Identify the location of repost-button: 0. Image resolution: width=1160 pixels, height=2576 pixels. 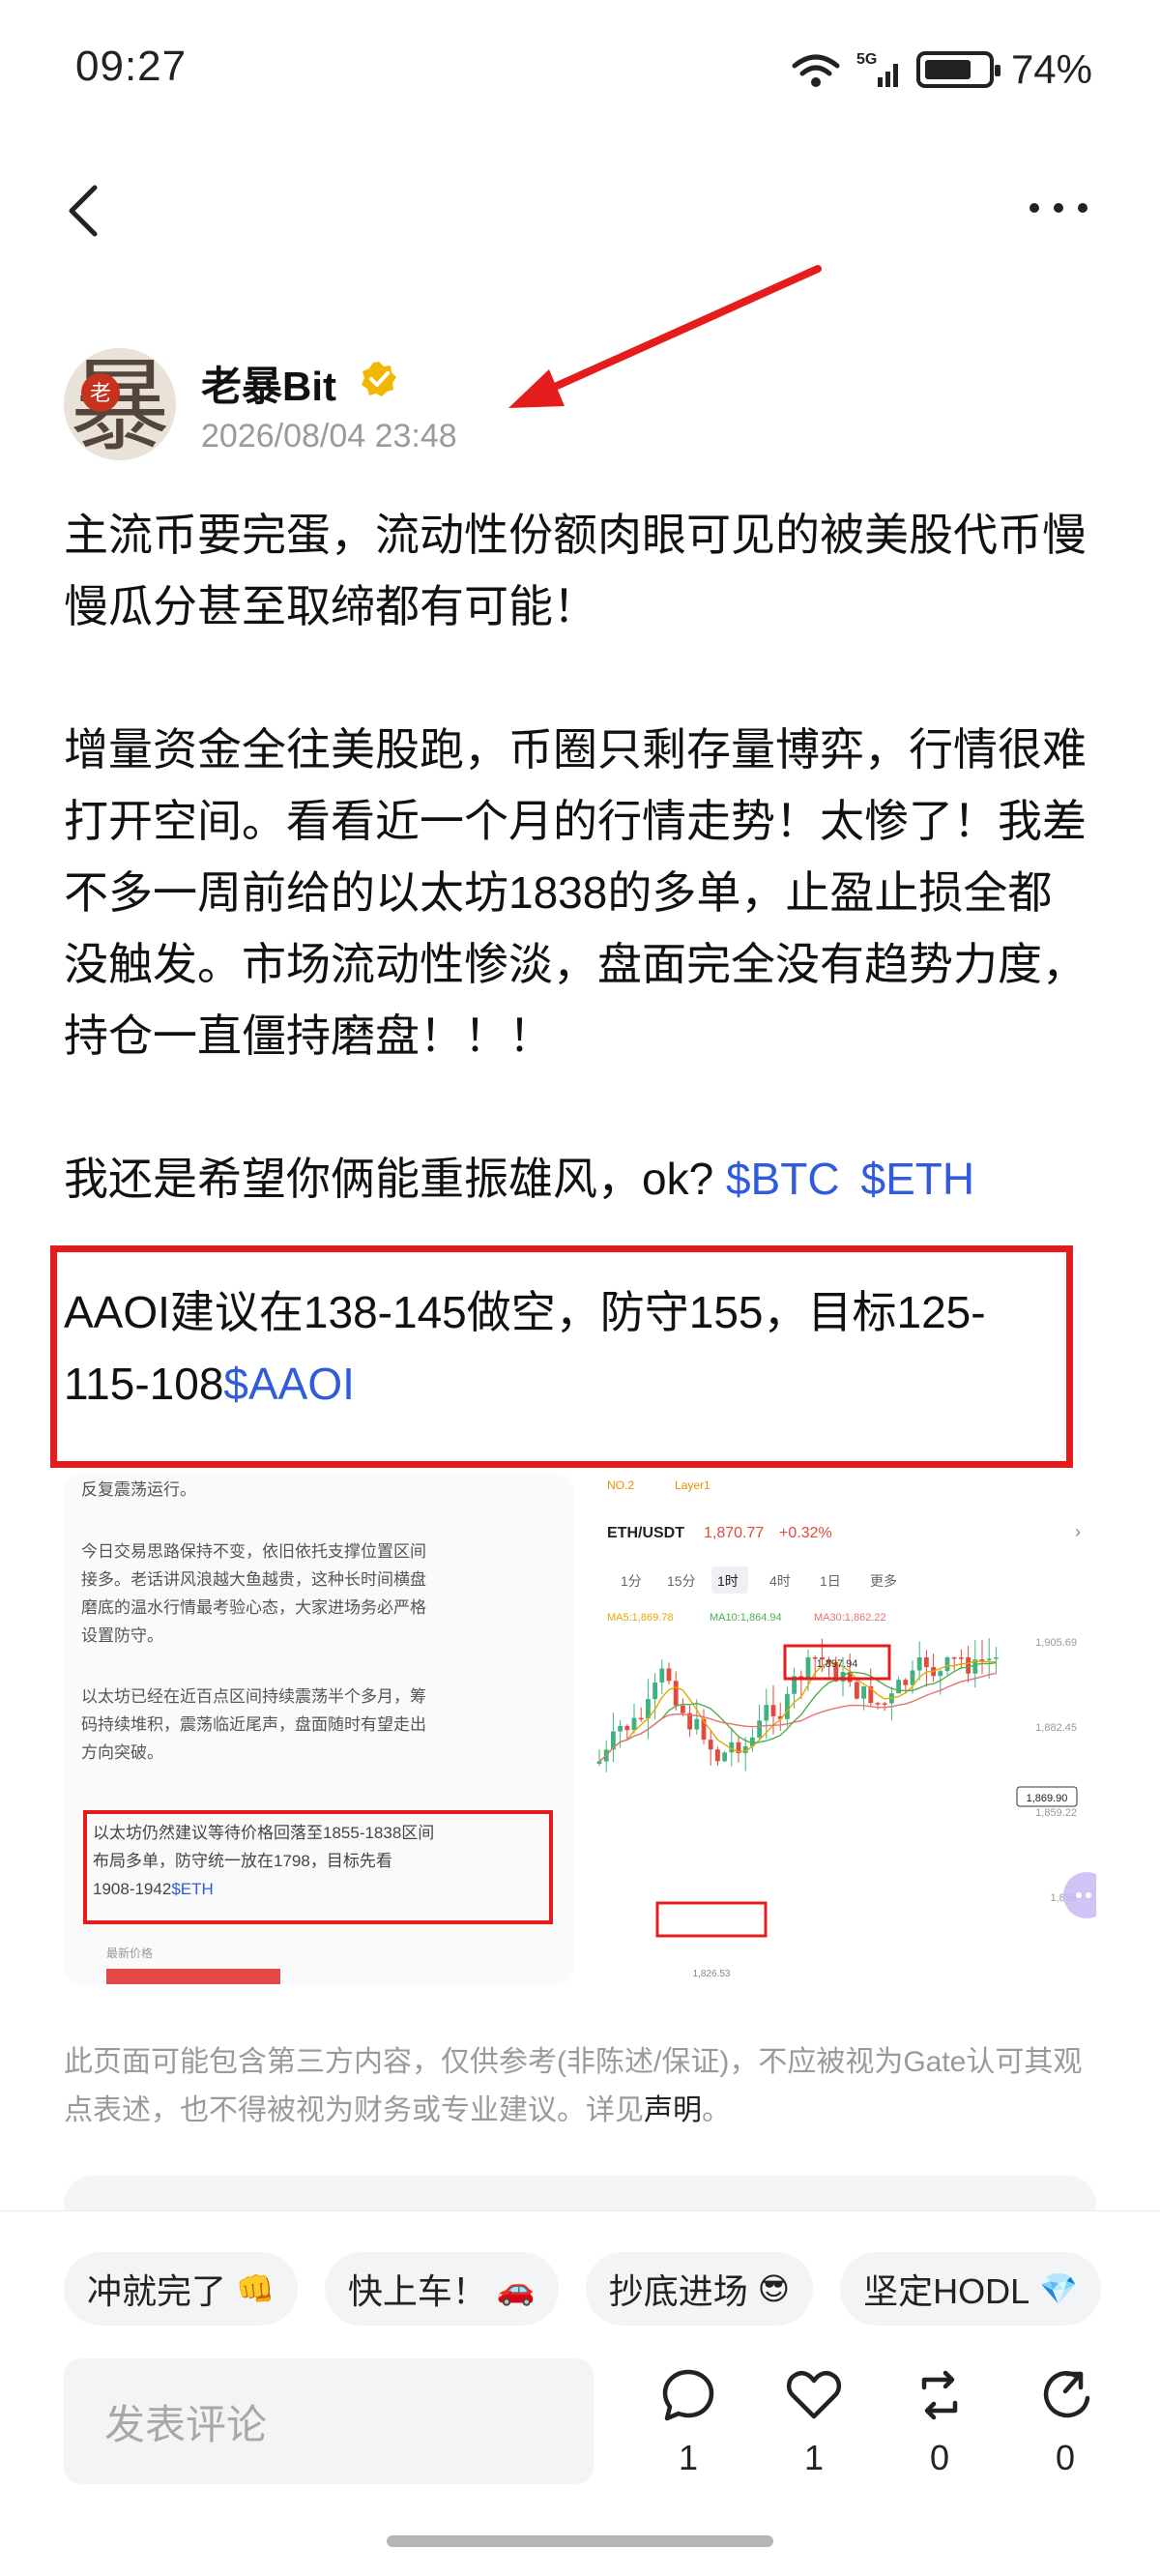
(940, 2422).